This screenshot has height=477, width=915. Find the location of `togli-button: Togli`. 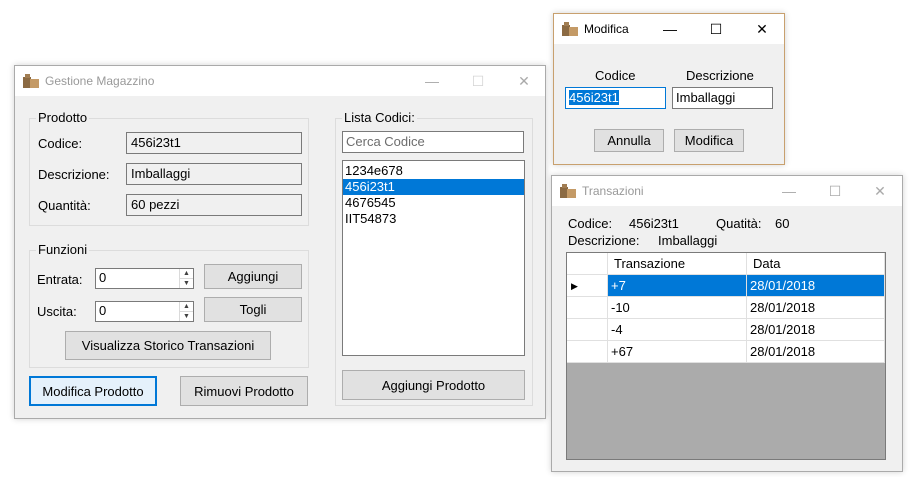

togli-button: Togli is located at coordinates (253, 309).